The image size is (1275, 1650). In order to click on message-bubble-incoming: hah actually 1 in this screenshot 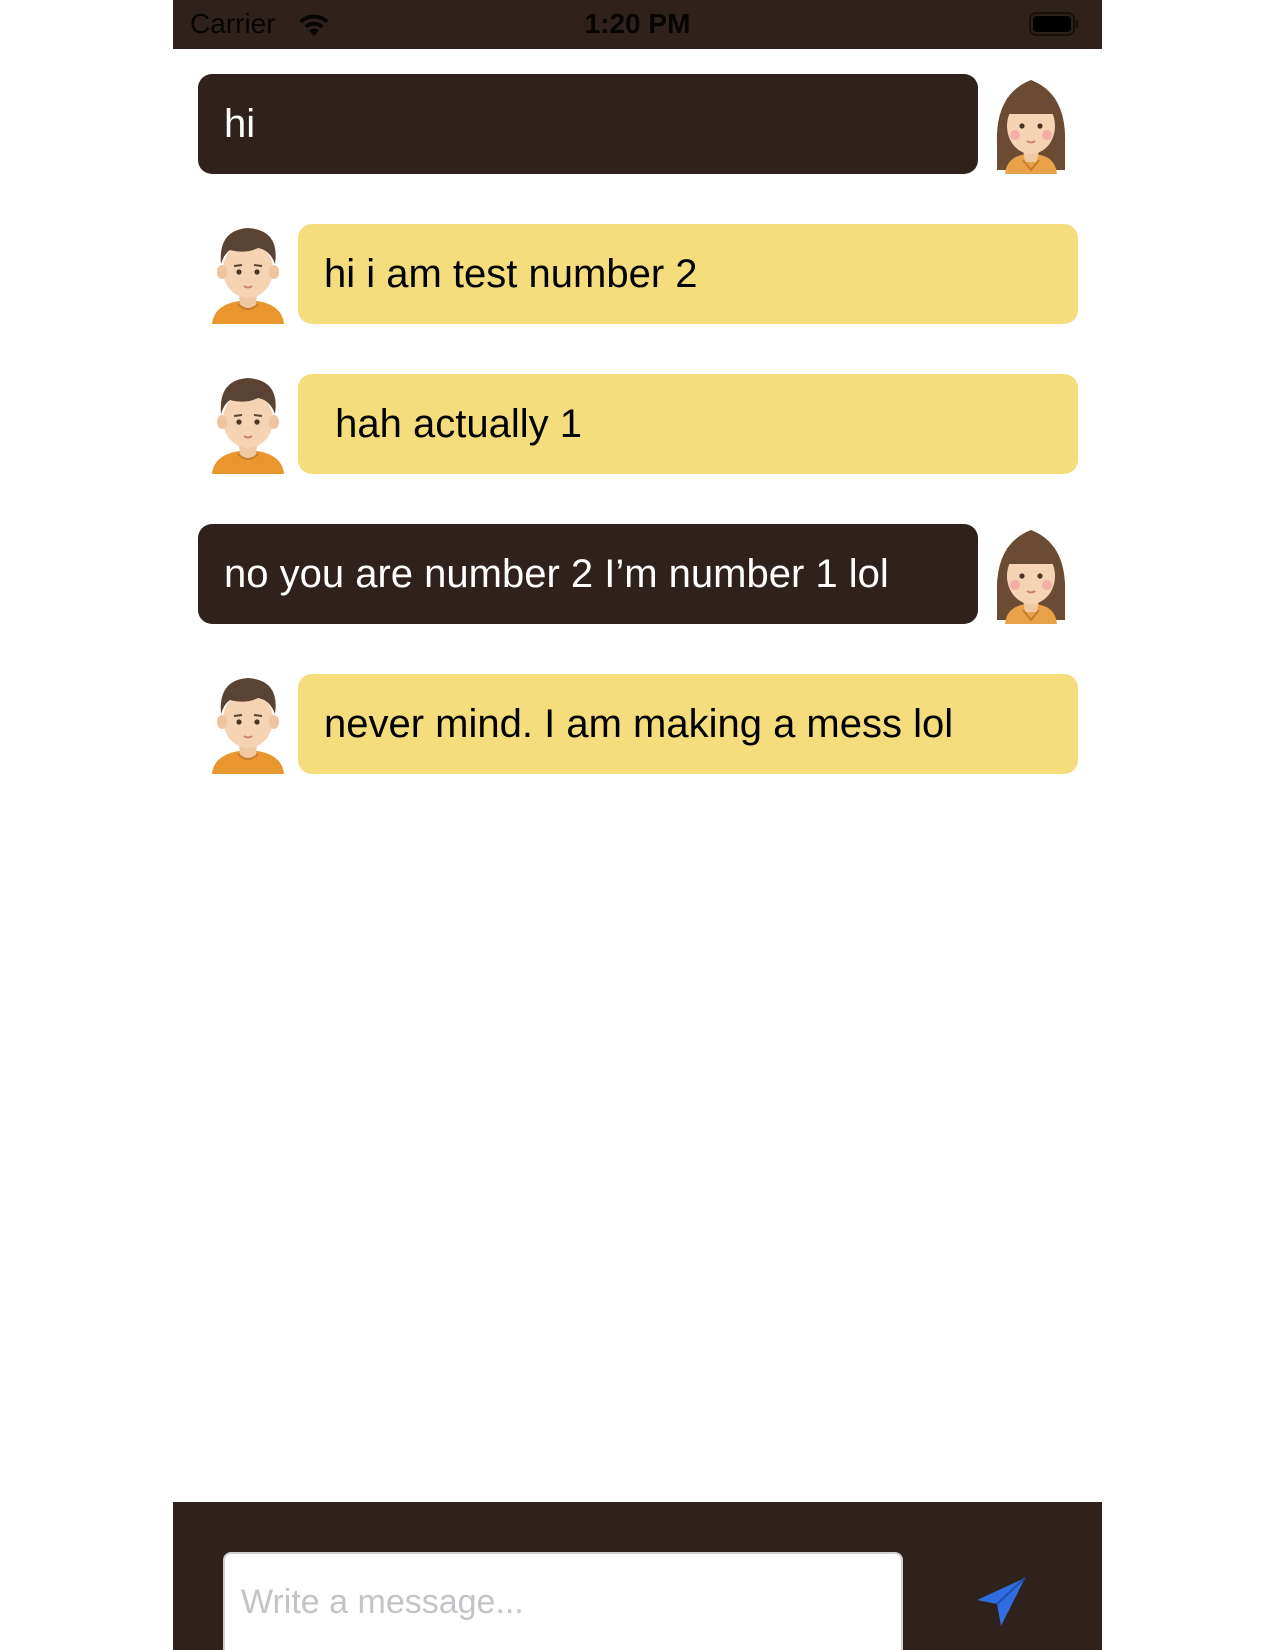, I will do `click(688, 424)`.